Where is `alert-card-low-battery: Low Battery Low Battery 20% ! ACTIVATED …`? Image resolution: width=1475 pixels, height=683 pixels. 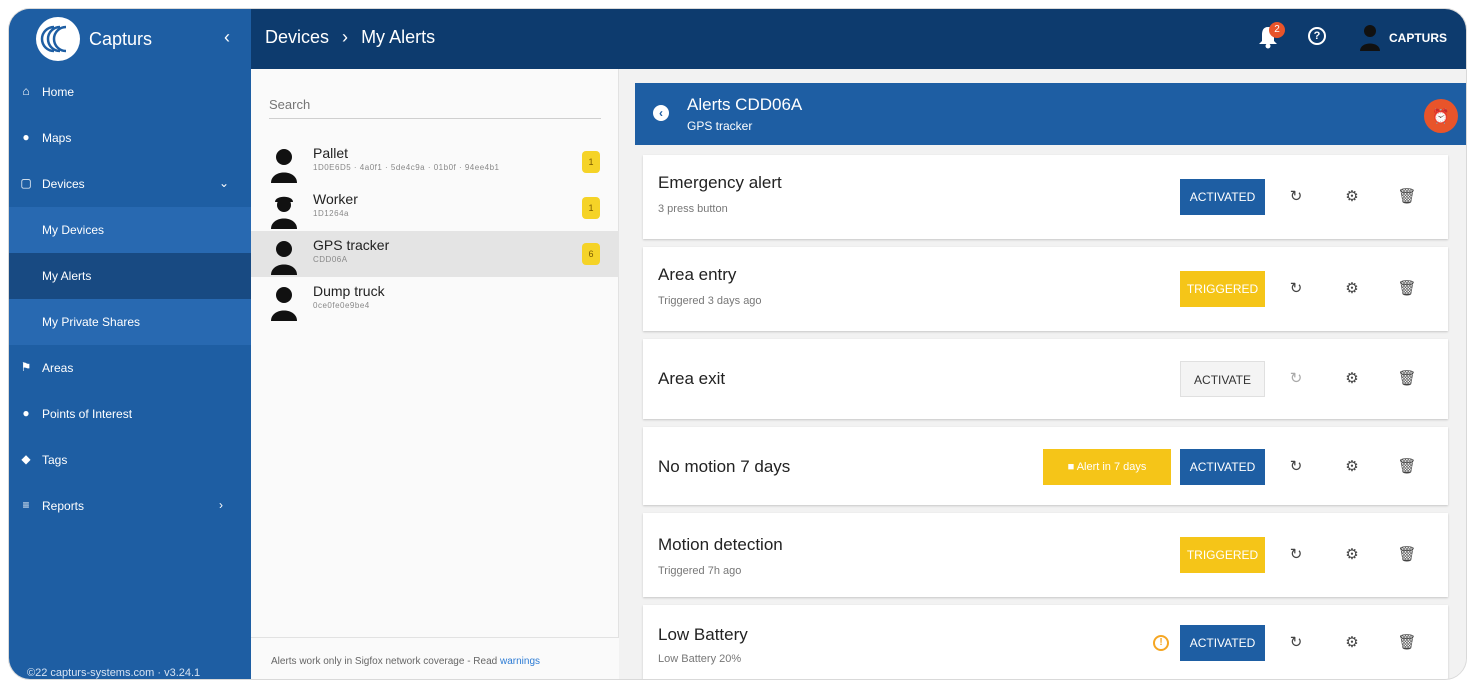
alert-card-low-battery: Low Battery Low Battery 20% ! ACTIVATED … is located at coordinates (1045, 642).